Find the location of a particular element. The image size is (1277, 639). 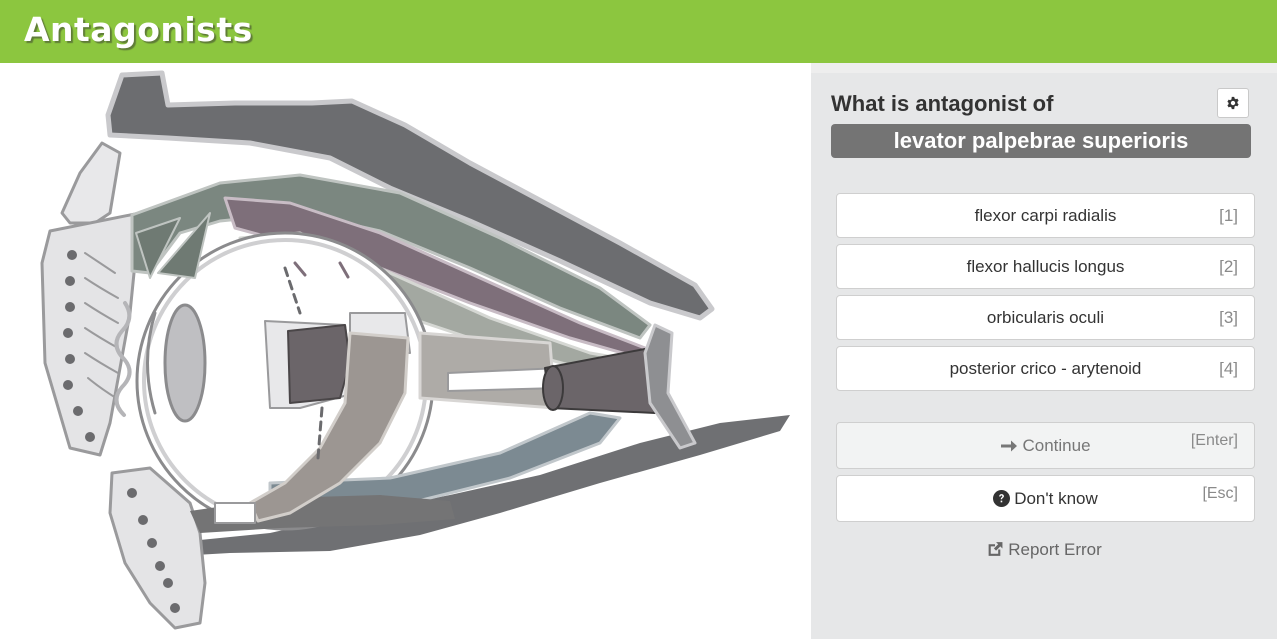

app-title: Antagonists is located at coordinates (138, 29).